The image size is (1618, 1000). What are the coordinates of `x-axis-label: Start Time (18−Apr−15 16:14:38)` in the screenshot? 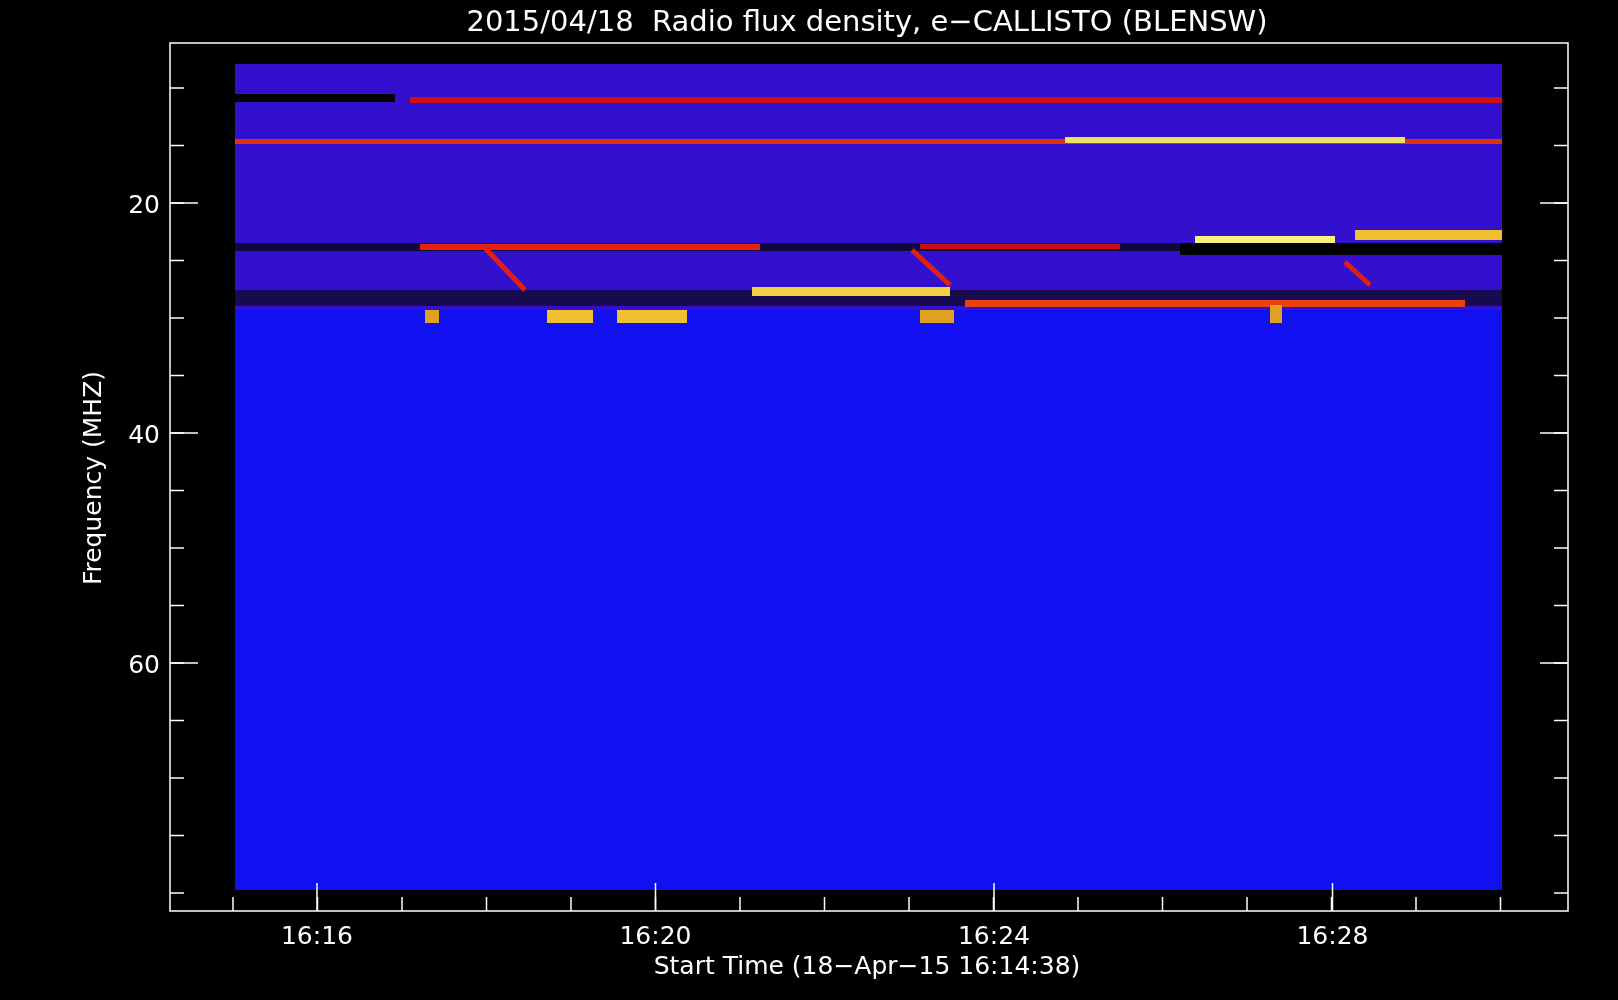 It's located at (867, 965).